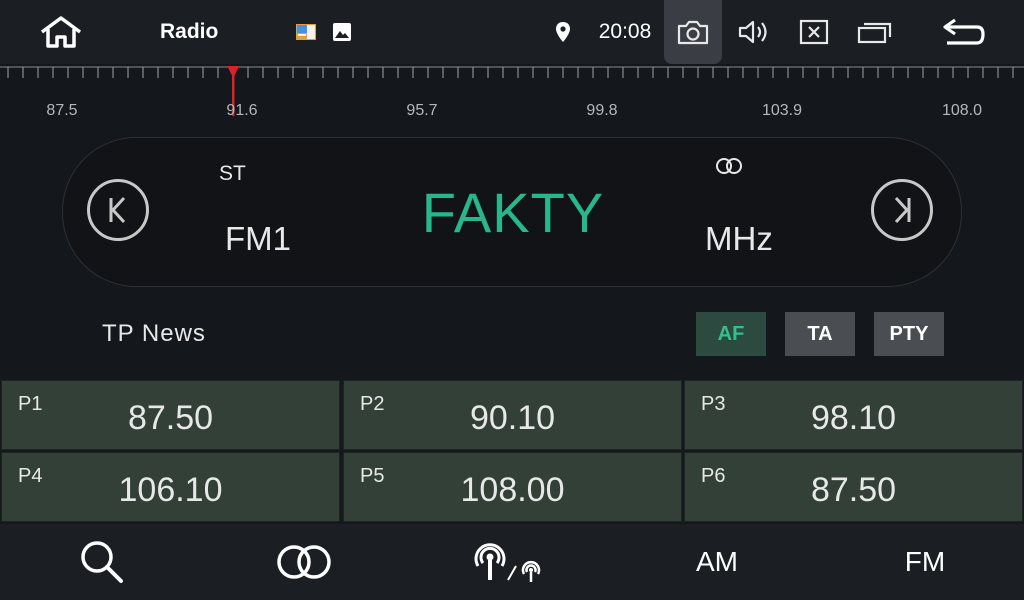 The width and height of the screenshot is (1024, 600). I want to click on close-app-button, so click(814, 32).